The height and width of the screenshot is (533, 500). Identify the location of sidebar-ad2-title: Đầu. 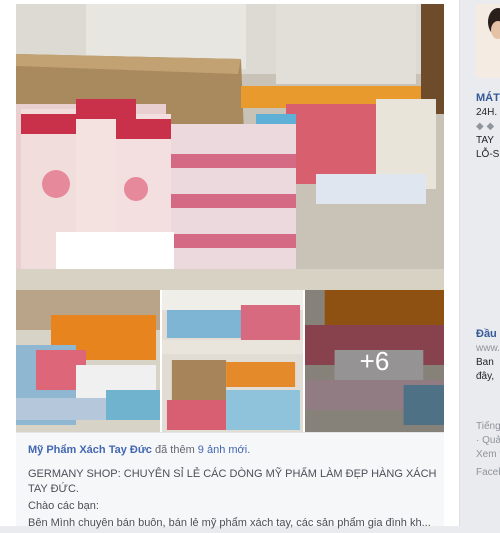
(486, 334).